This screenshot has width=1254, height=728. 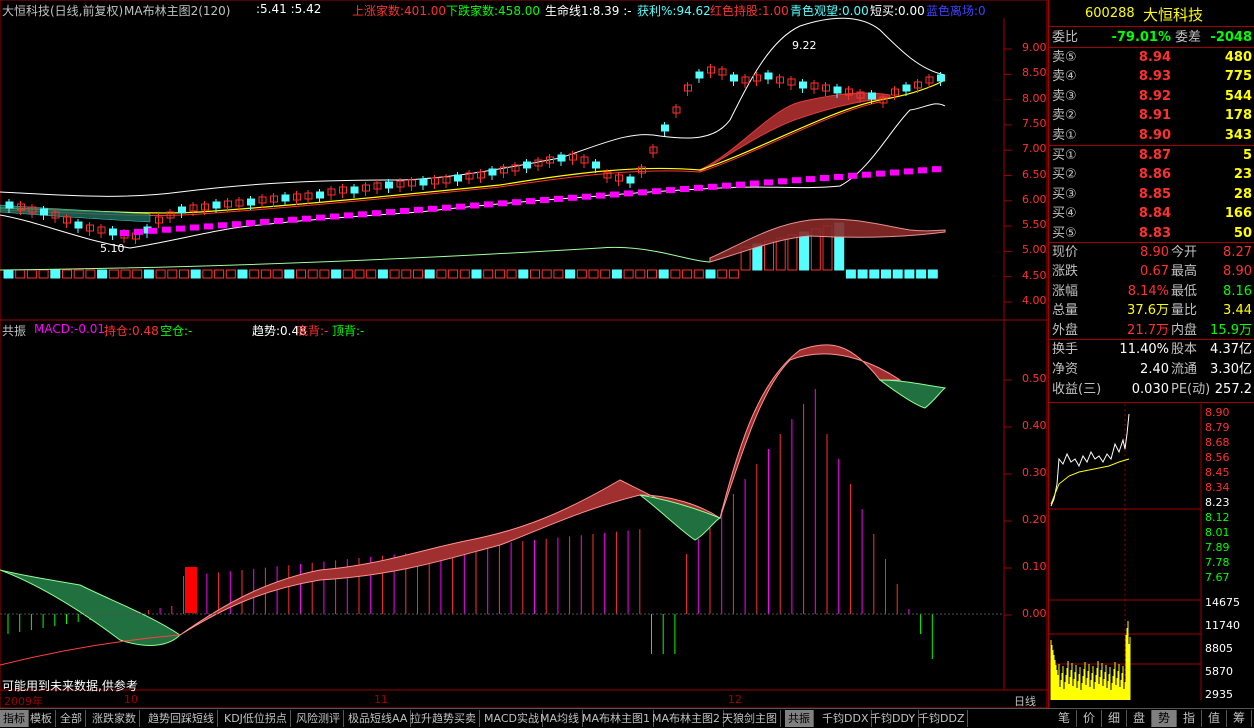 I want to click on macd-axis-label: 0.00, so click(x=1034, y=613).